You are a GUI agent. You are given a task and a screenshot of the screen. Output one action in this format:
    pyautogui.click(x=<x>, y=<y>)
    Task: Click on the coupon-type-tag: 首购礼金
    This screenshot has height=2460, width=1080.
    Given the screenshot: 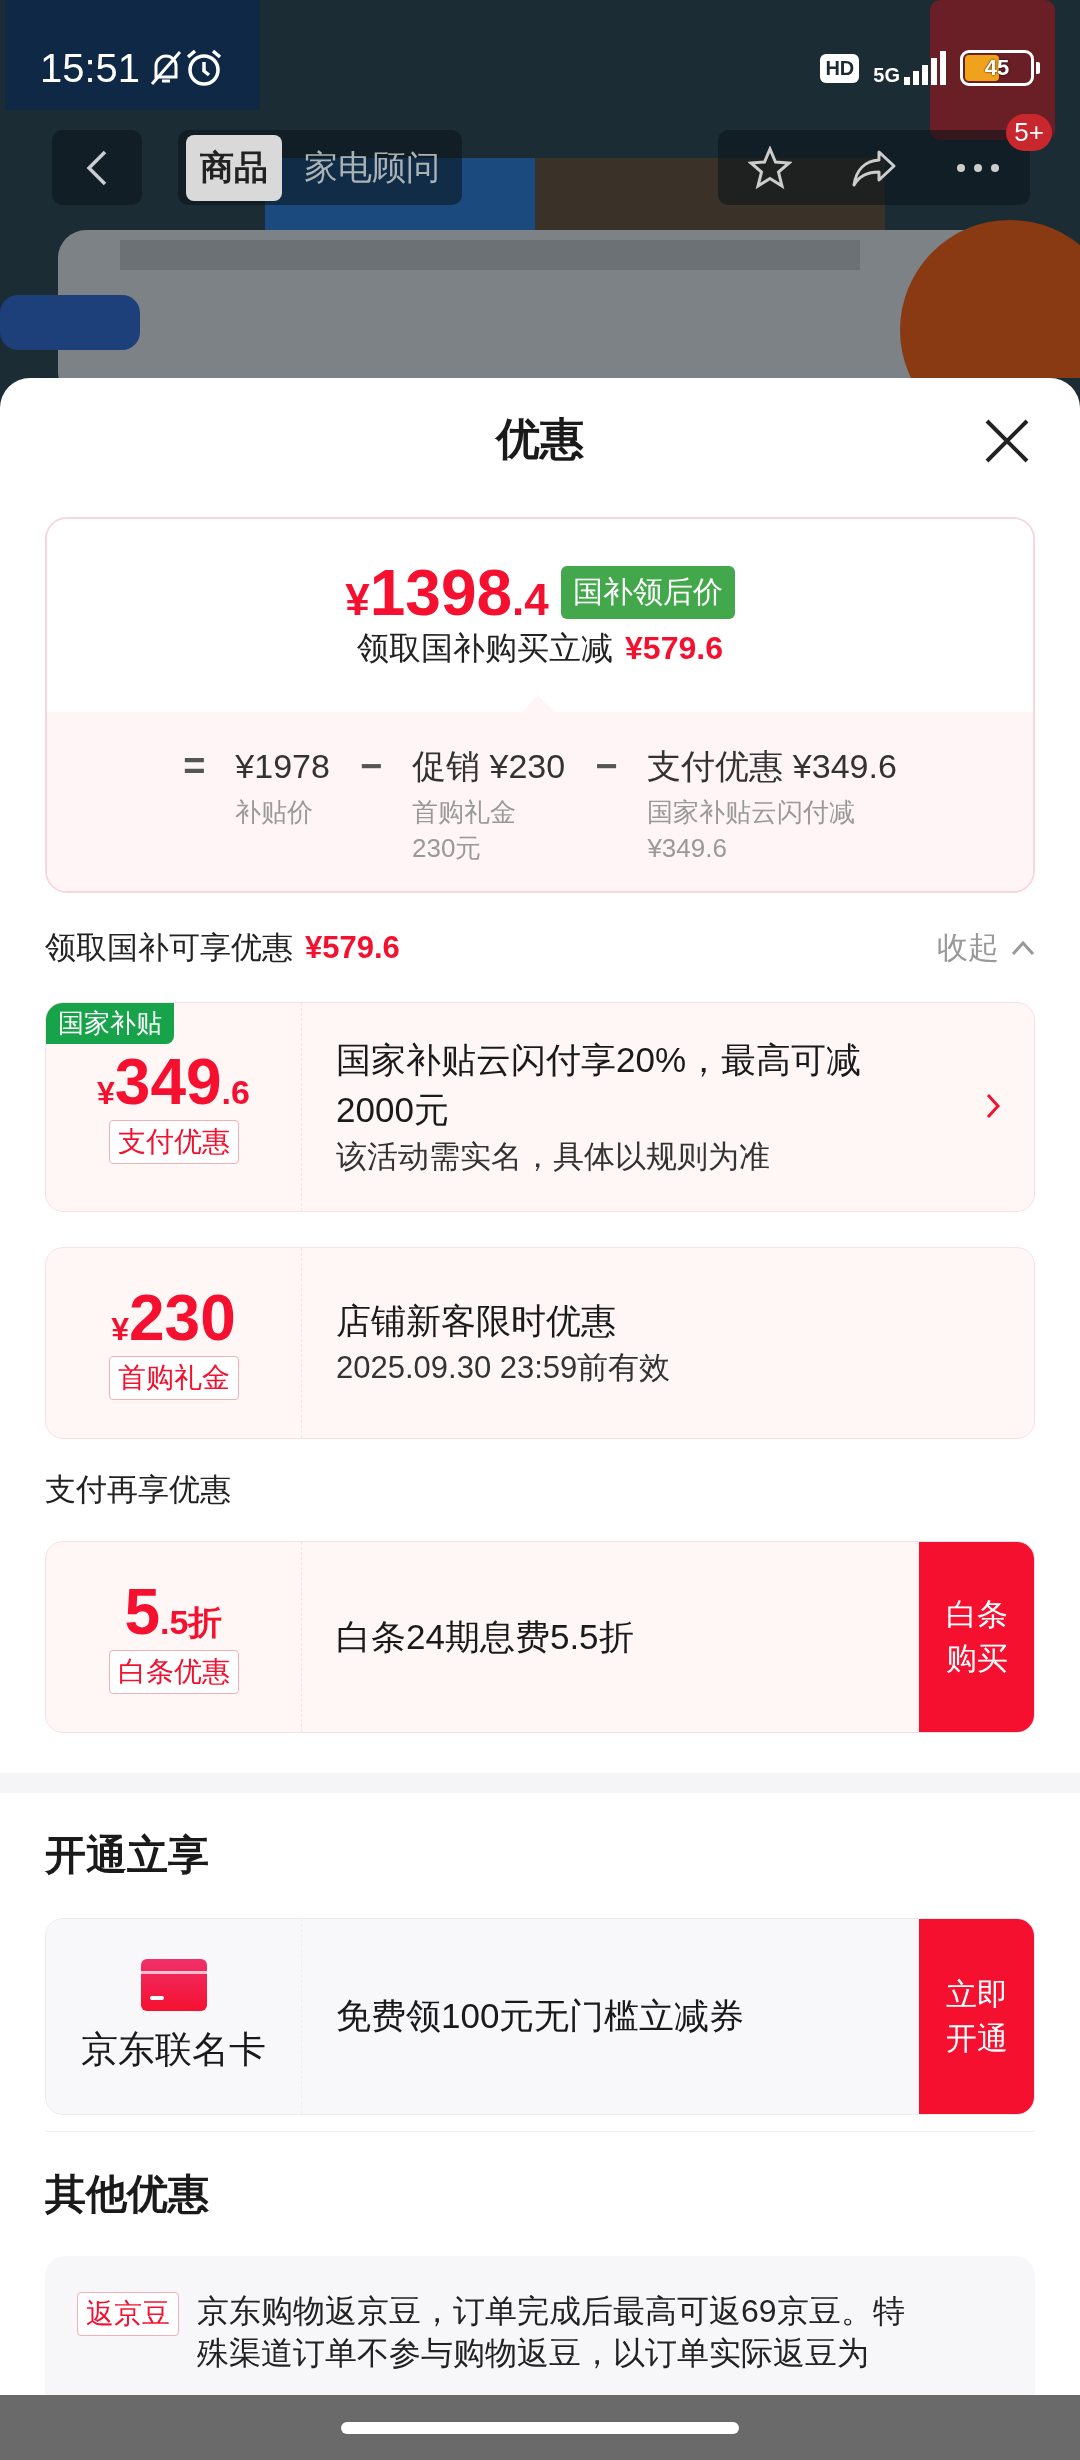 What is the action you would take?
    pyautogui.click(x=173, y=1378)
    